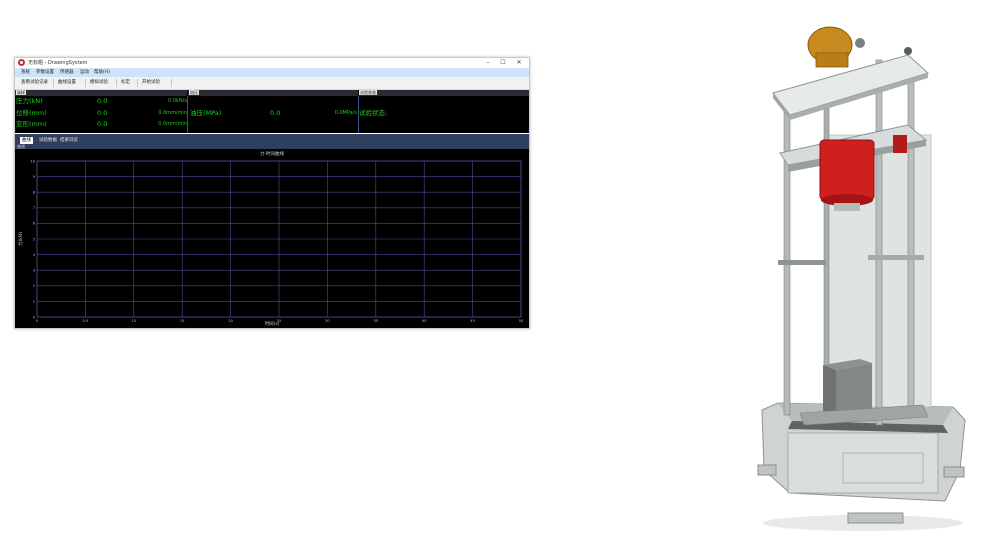  I want to click on oil-pressure-label: 油压(MPa), so click(206, 113).